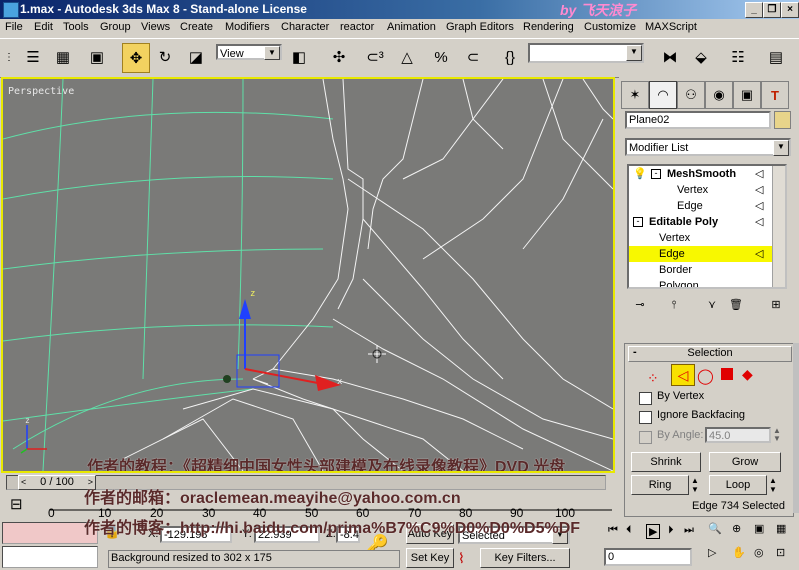 This screenshot has width=799, height=570. I want to click on previous-frame-icon: ⏴, so click(629, 530).